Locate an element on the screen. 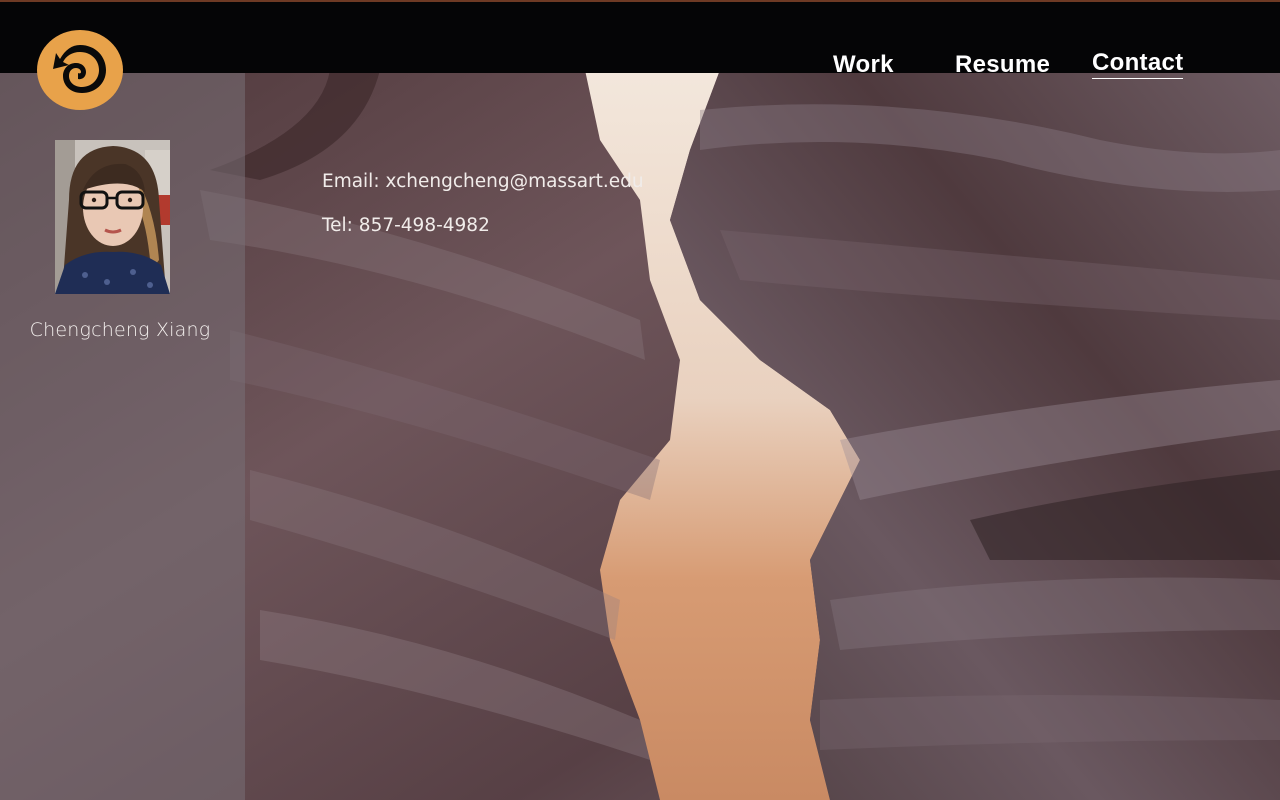 Image resolution: width=1280 pixels, height=800 pixels. tel-link: 857-498-4982 is located at coordinates (424, 225).